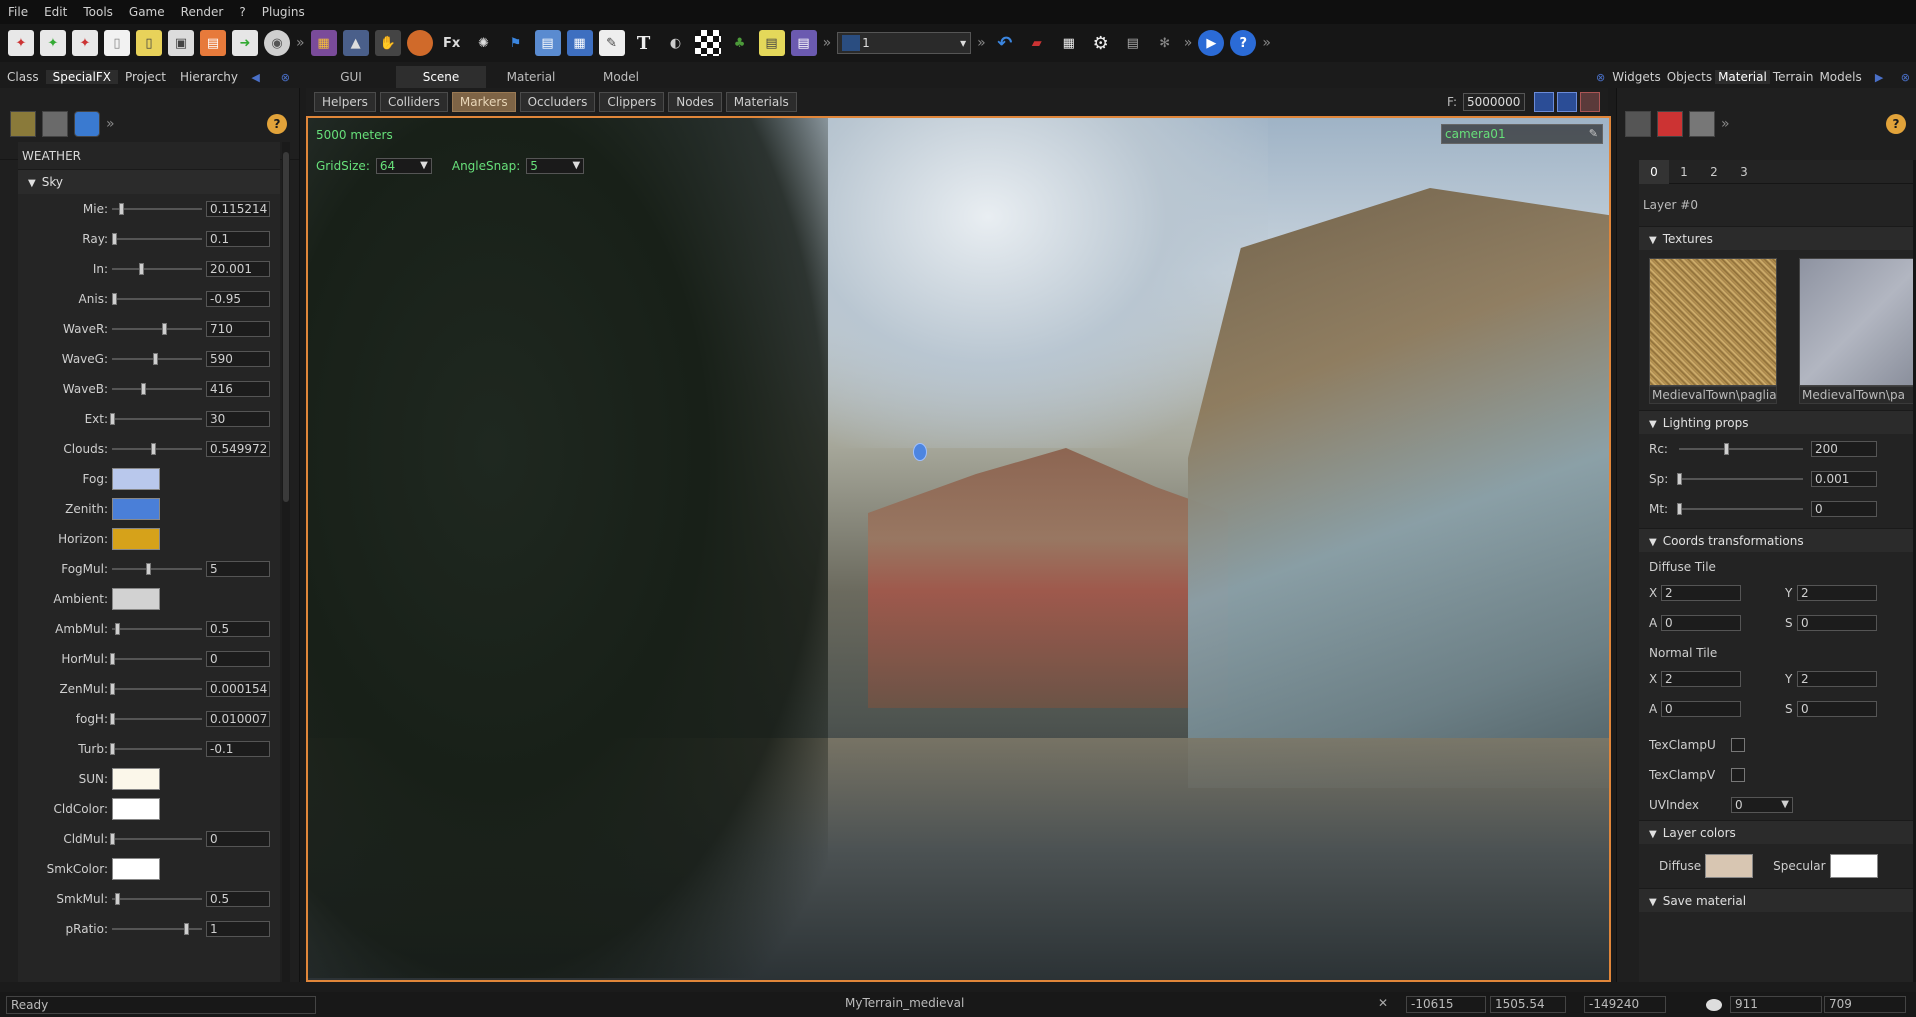 This screenshot has width=1916, height=1017. What do you see at coordinates (1654, 172) in the screenshot?
I see `layer-tab-0: 0` at bounding box center [1654, 172].